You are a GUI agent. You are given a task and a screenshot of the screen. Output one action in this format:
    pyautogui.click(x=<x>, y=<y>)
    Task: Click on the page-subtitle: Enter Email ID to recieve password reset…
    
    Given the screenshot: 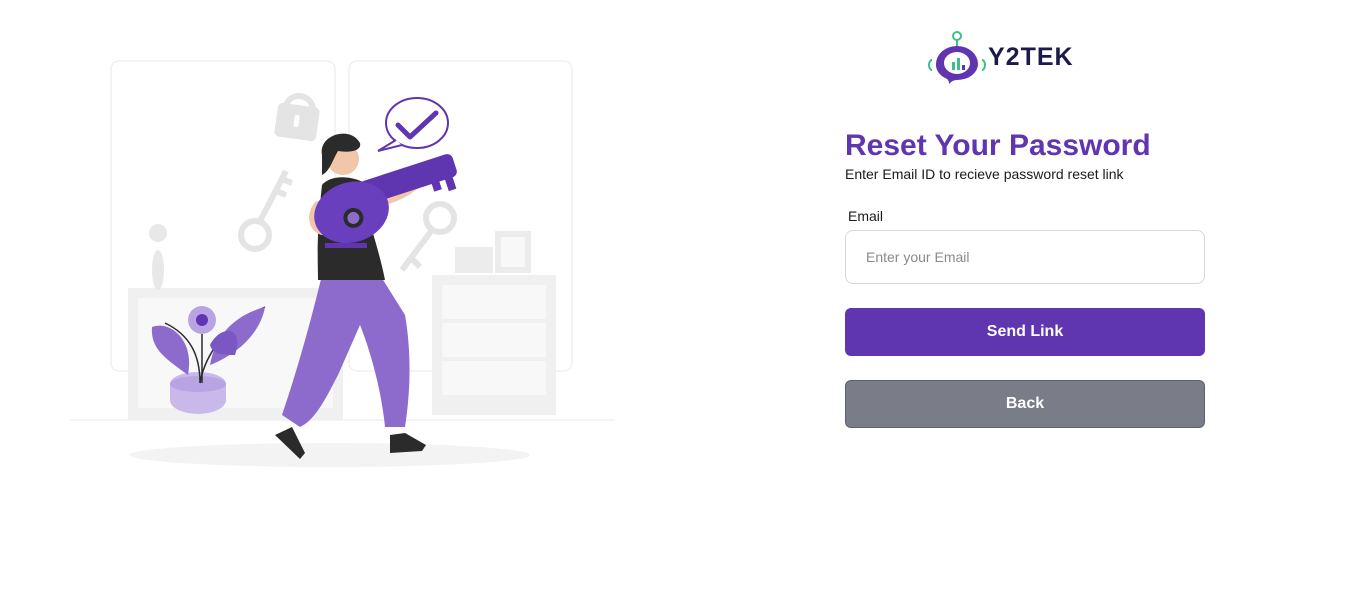 What is the action you would take?
    pyautogui.click(x=984, y=174)
    